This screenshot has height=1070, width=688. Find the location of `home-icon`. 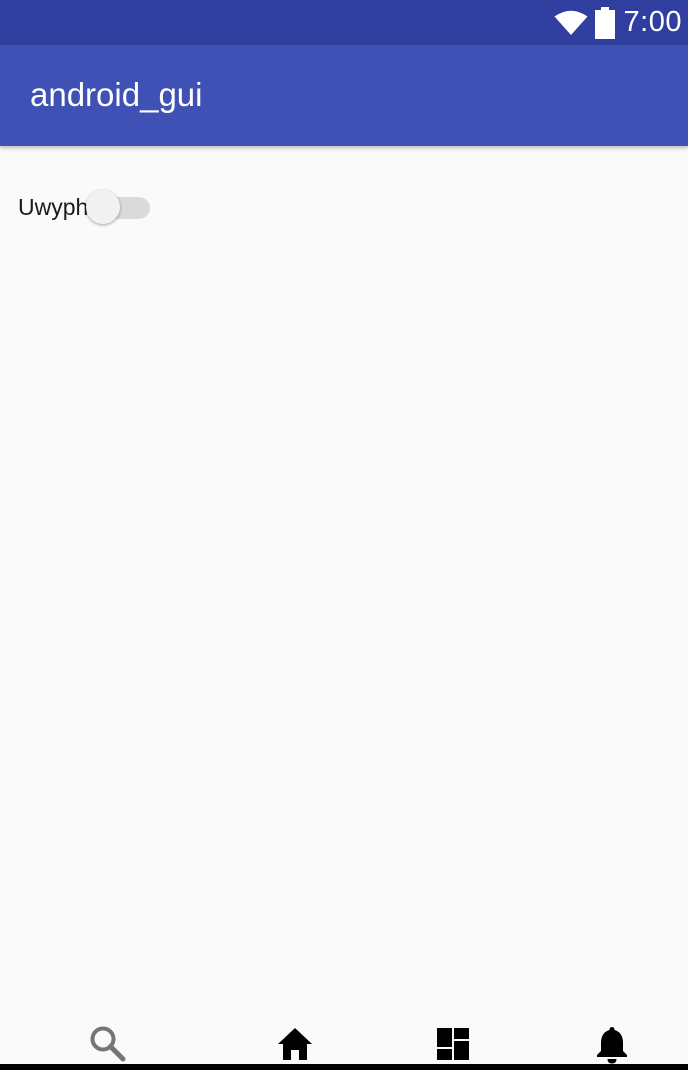

home-icon is located at coordinates (295, 1044).